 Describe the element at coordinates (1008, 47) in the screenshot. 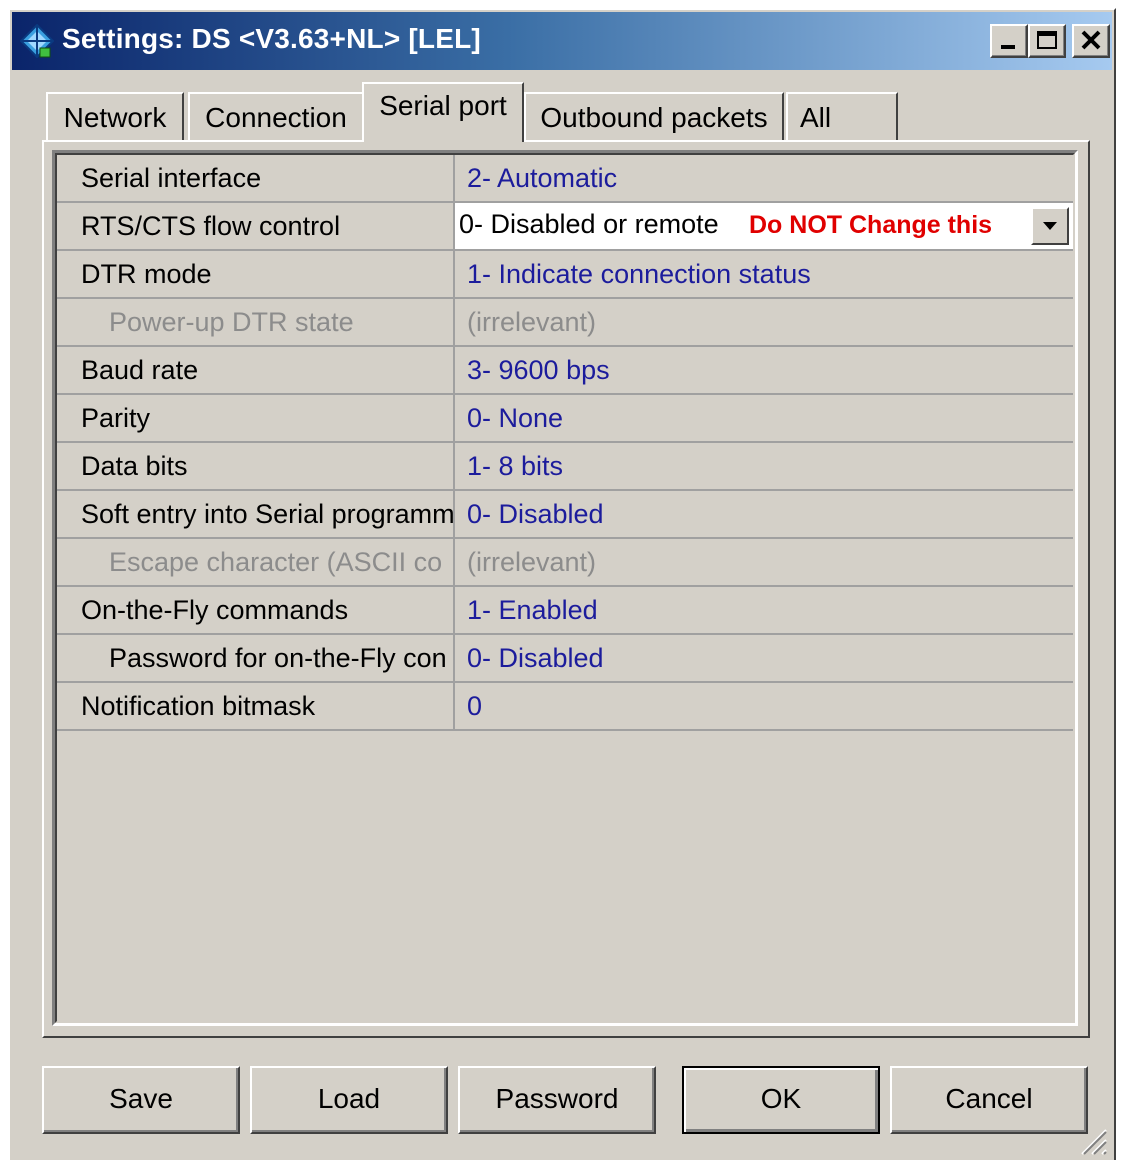

I see `minimize-icon` at that location.